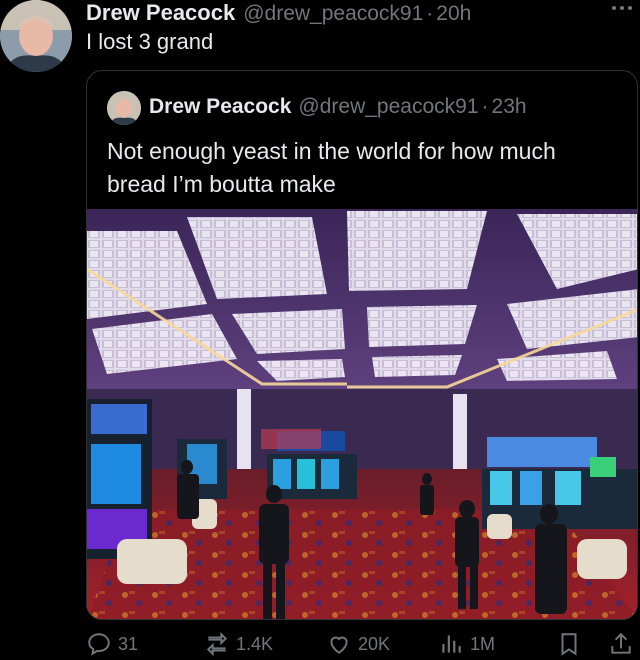 This screenshot has height=660, width=640. Describe the element at coordinates (112, 644) in the screenshot. I see `reply-button: 31` at that location.